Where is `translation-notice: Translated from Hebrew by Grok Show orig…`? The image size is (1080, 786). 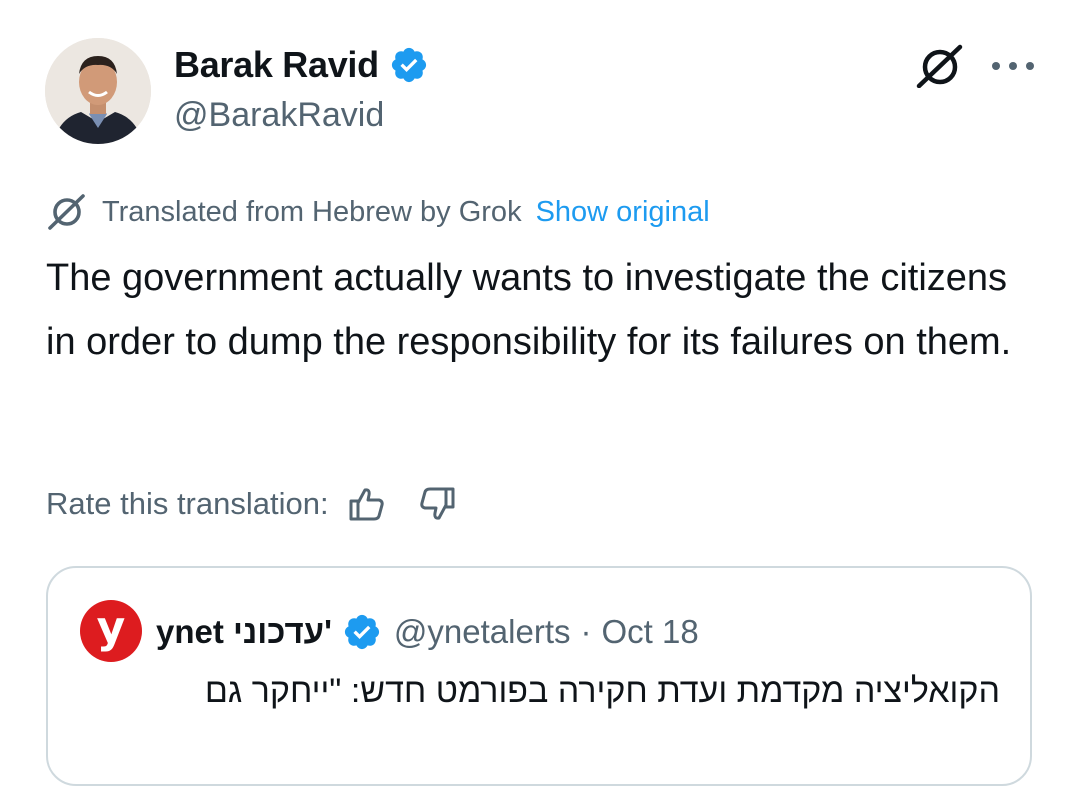 translation-notice: Translated from Hebrew by Grok Show orig… is located at coordinates (378, 212).